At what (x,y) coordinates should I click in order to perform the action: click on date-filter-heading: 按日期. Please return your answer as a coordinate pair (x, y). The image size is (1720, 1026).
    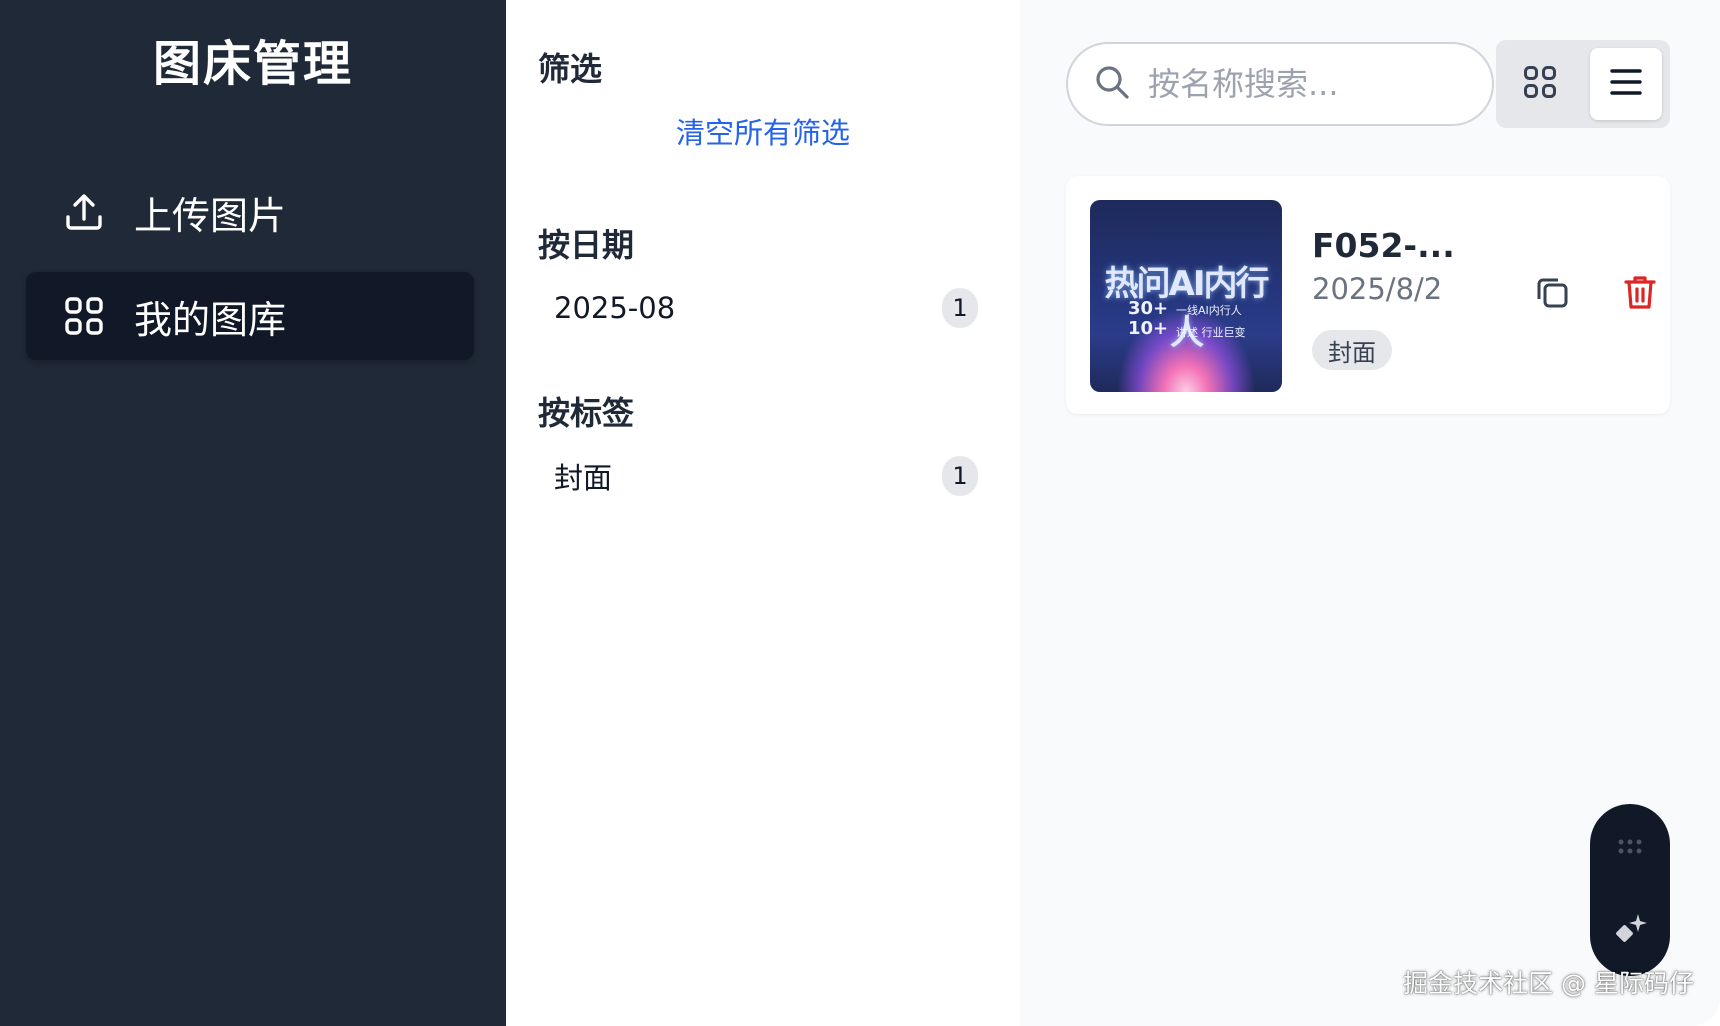
    Looking at the image, I should click on (586, 245).